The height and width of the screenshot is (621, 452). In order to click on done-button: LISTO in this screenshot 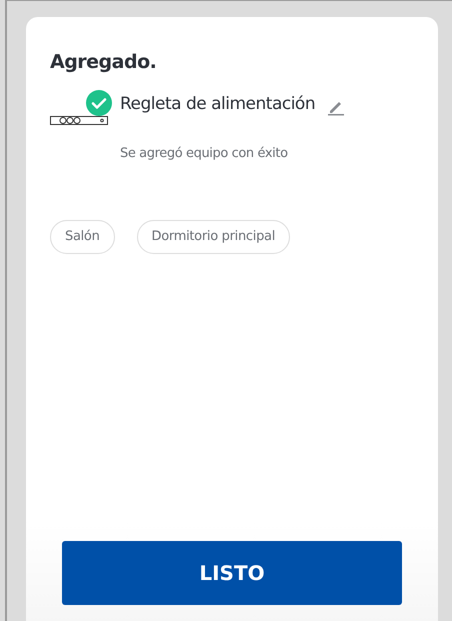, I will do `click(232, 573)`.